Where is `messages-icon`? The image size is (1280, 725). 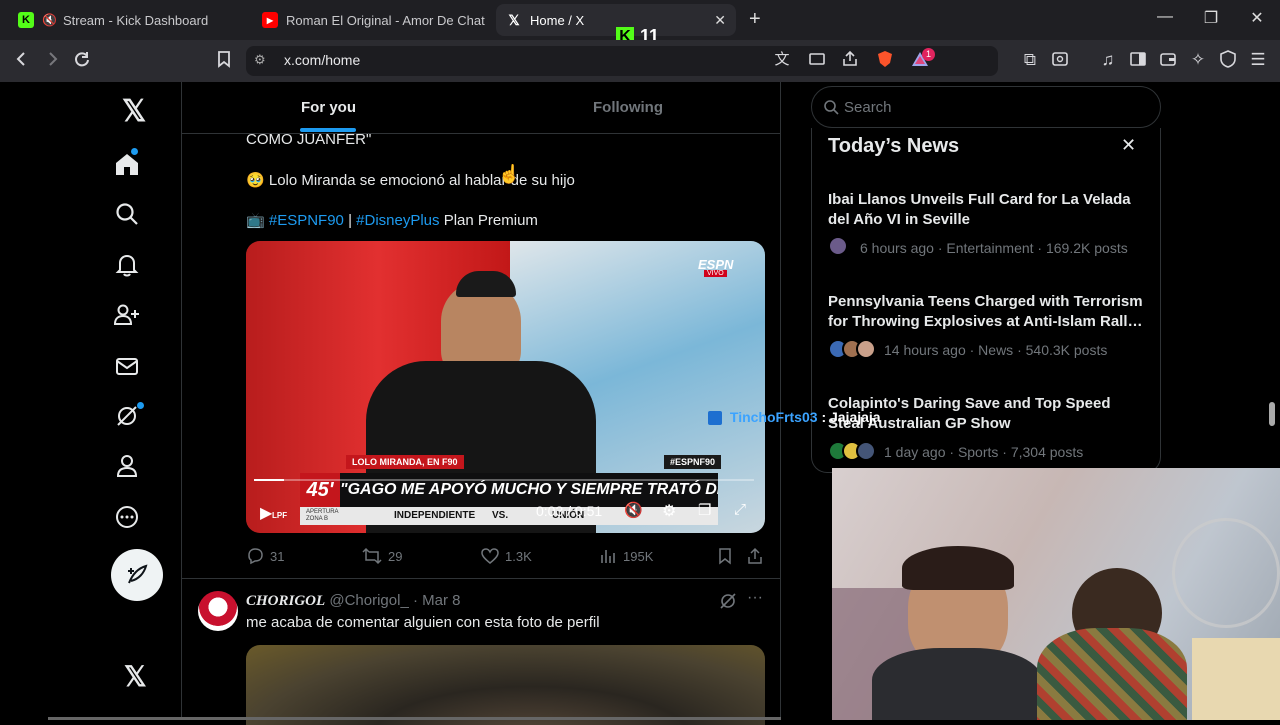 messages-icon is located at coordinates (127, 366).